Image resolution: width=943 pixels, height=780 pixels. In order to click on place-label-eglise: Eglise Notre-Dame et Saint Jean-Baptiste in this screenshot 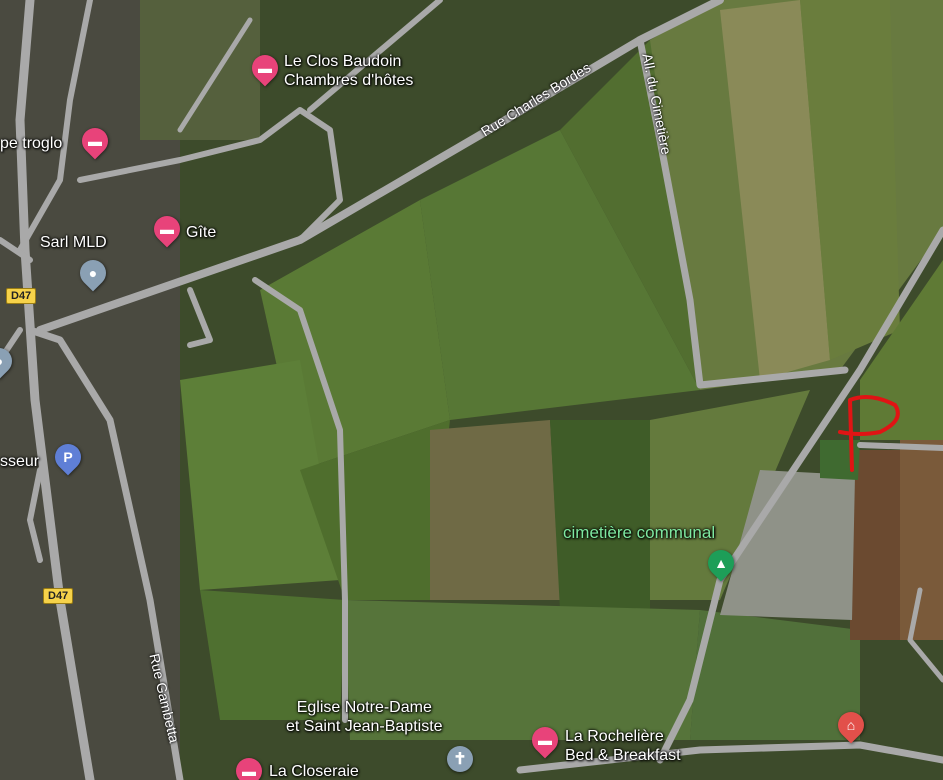, I will do `click(364, 717)`.